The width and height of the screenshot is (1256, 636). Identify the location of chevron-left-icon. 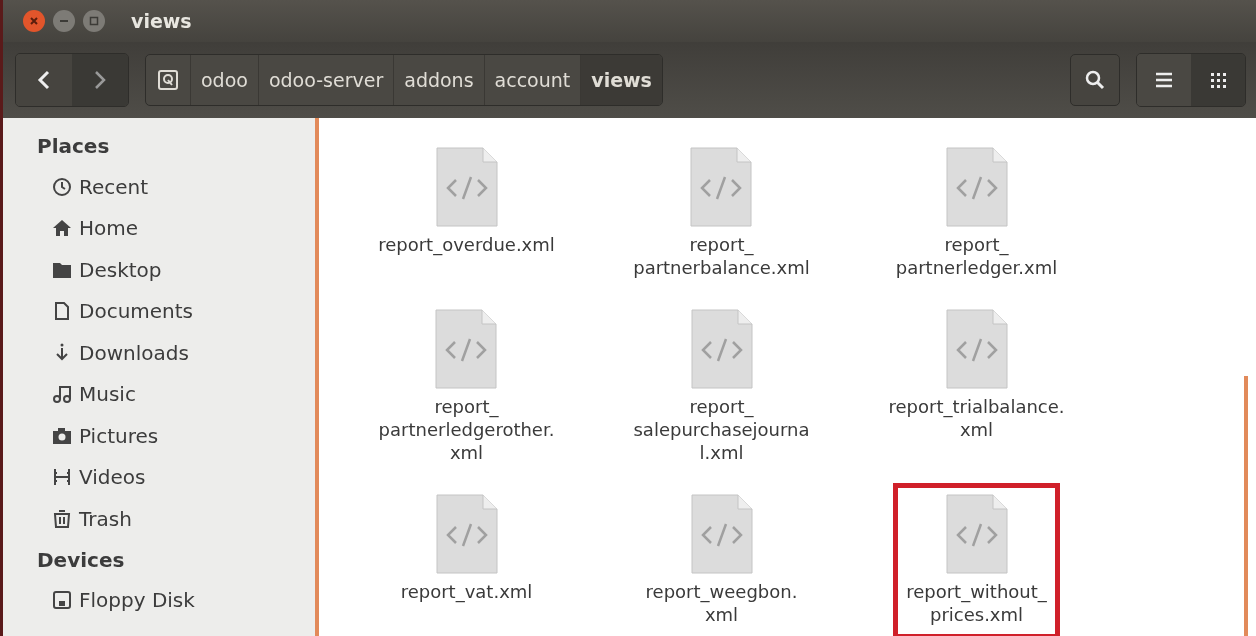
(44, 80).